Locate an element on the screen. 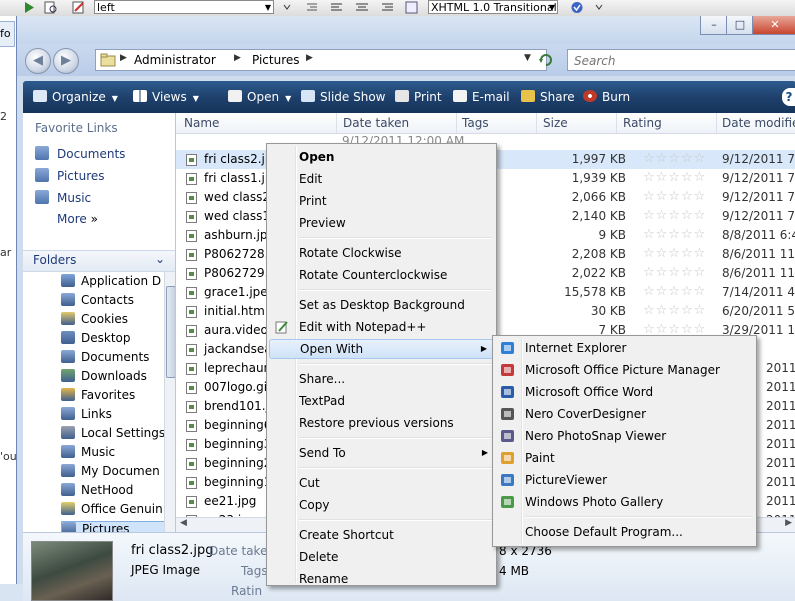 This screenshot has width=795, height=601. favorite-link-pictures: Pictures is located at coordinates (70, 175).